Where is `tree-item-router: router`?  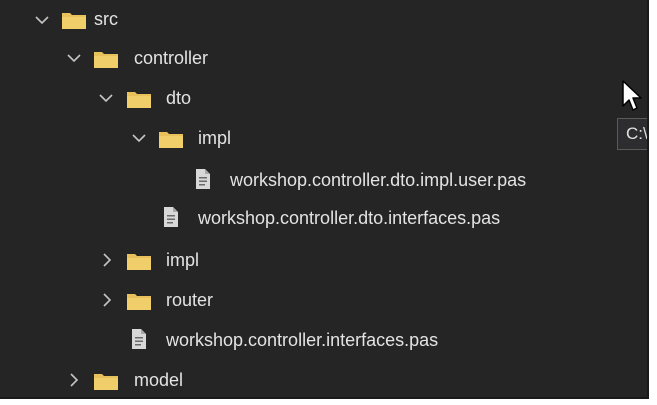
tree-item-router: router is located at coordinates (323, 300).